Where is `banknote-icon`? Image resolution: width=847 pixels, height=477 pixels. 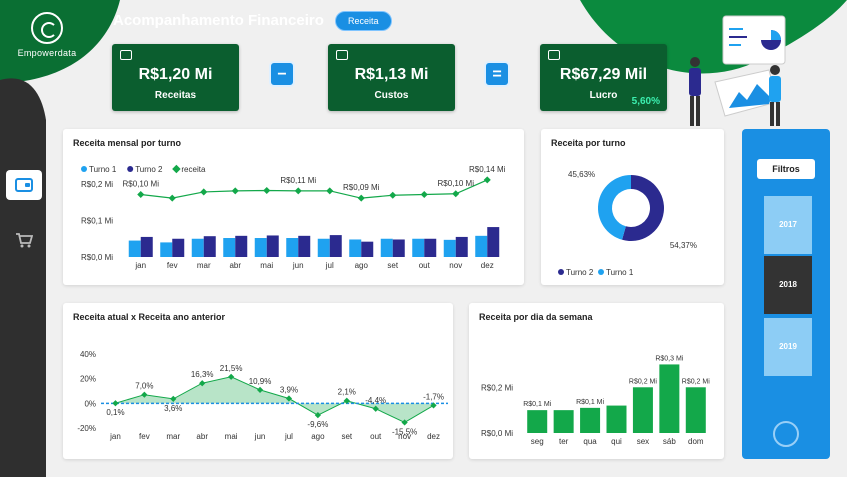
banknote-icon is located at coordinates (554, 55).